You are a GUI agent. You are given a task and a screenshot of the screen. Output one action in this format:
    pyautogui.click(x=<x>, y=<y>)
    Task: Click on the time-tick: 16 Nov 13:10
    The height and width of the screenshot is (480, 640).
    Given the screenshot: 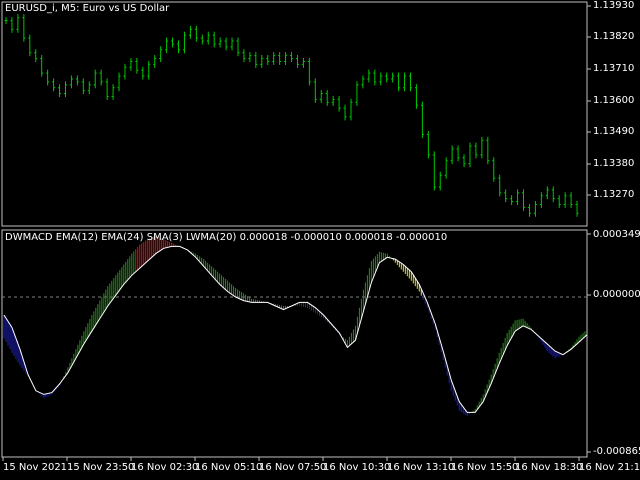 What is the action you would take?
    pyautogui.click(x=421, y=467)
    